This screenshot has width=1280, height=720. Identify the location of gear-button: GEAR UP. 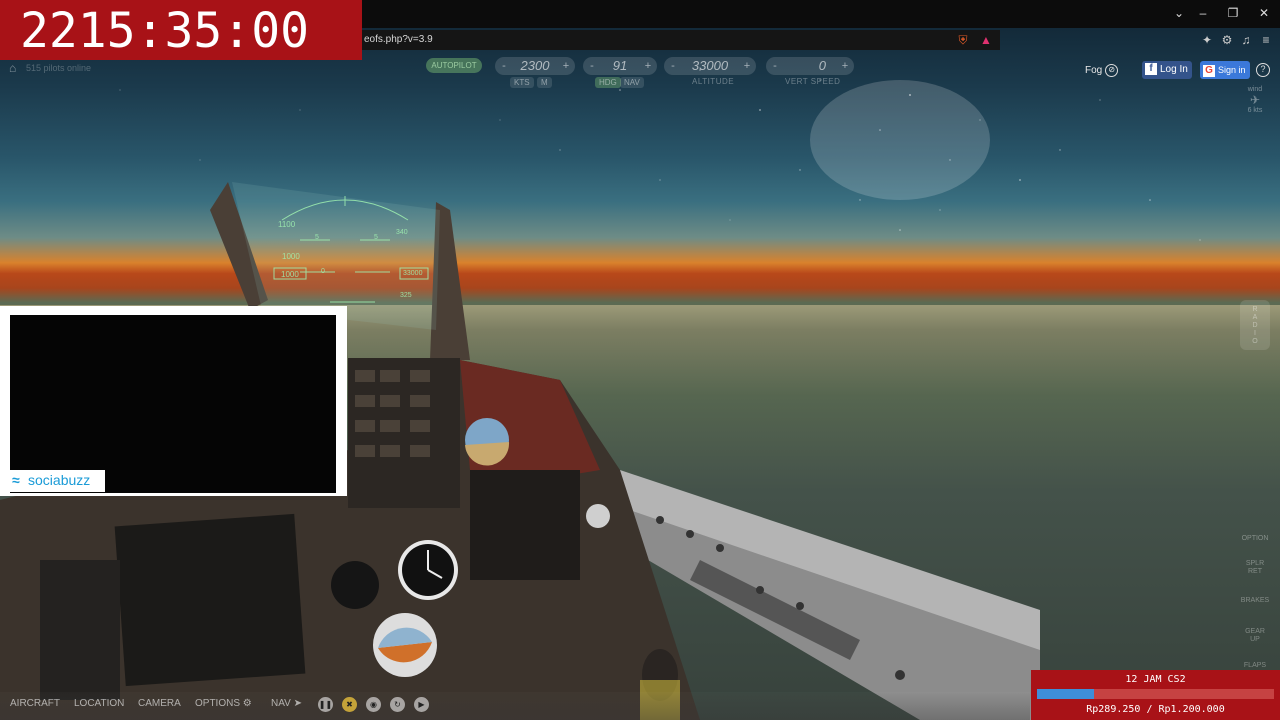
(1255, 636).